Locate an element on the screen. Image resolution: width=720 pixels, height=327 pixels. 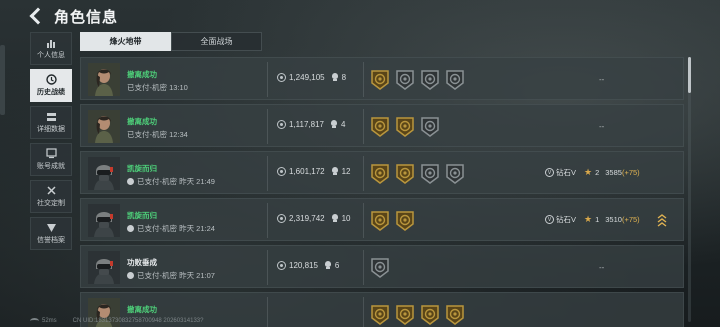
match-row: 撤离成功 已支付-机密 13:10 1,249,105 8 -- is located at coordinates (382, 78).